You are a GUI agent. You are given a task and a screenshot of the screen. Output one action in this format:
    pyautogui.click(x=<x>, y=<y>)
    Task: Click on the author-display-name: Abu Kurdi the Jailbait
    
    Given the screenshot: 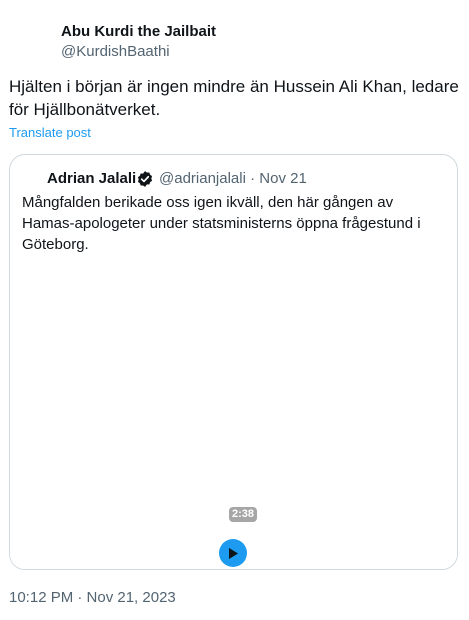 What is the action you would take?
    pyautogui.click(x=138, y=31)
    